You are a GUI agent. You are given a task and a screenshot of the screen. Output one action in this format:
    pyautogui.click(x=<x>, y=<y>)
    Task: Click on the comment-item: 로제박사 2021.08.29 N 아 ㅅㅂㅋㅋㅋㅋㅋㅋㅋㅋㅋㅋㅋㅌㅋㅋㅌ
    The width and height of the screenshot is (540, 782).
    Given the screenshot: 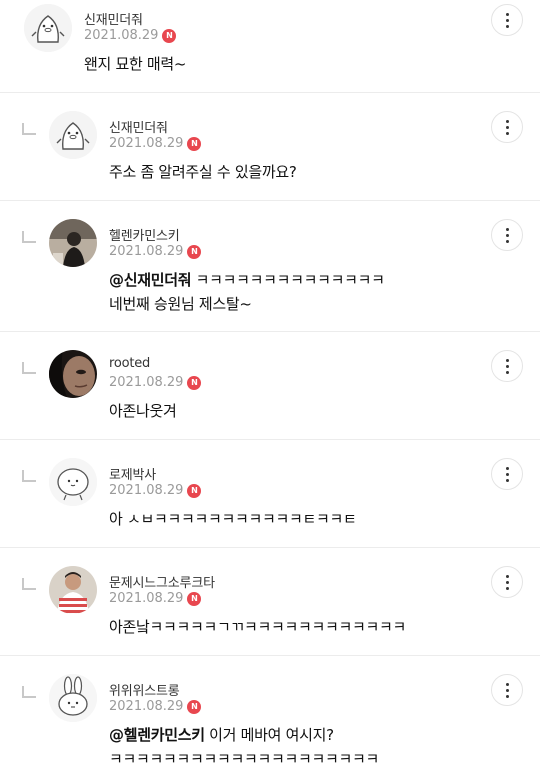 What is the action you would take?
    pyautogui.click(x=270, y=494)
    